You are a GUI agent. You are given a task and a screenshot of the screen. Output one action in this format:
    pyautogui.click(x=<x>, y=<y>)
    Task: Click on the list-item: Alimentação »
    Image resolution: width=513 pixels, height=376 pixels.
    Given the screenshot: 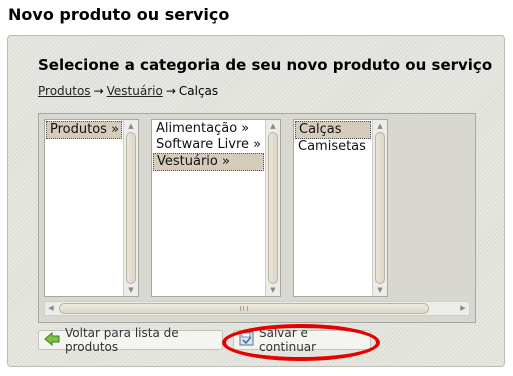 What is the action you would take?
    pyautogui.click(x=208, y=129)
    